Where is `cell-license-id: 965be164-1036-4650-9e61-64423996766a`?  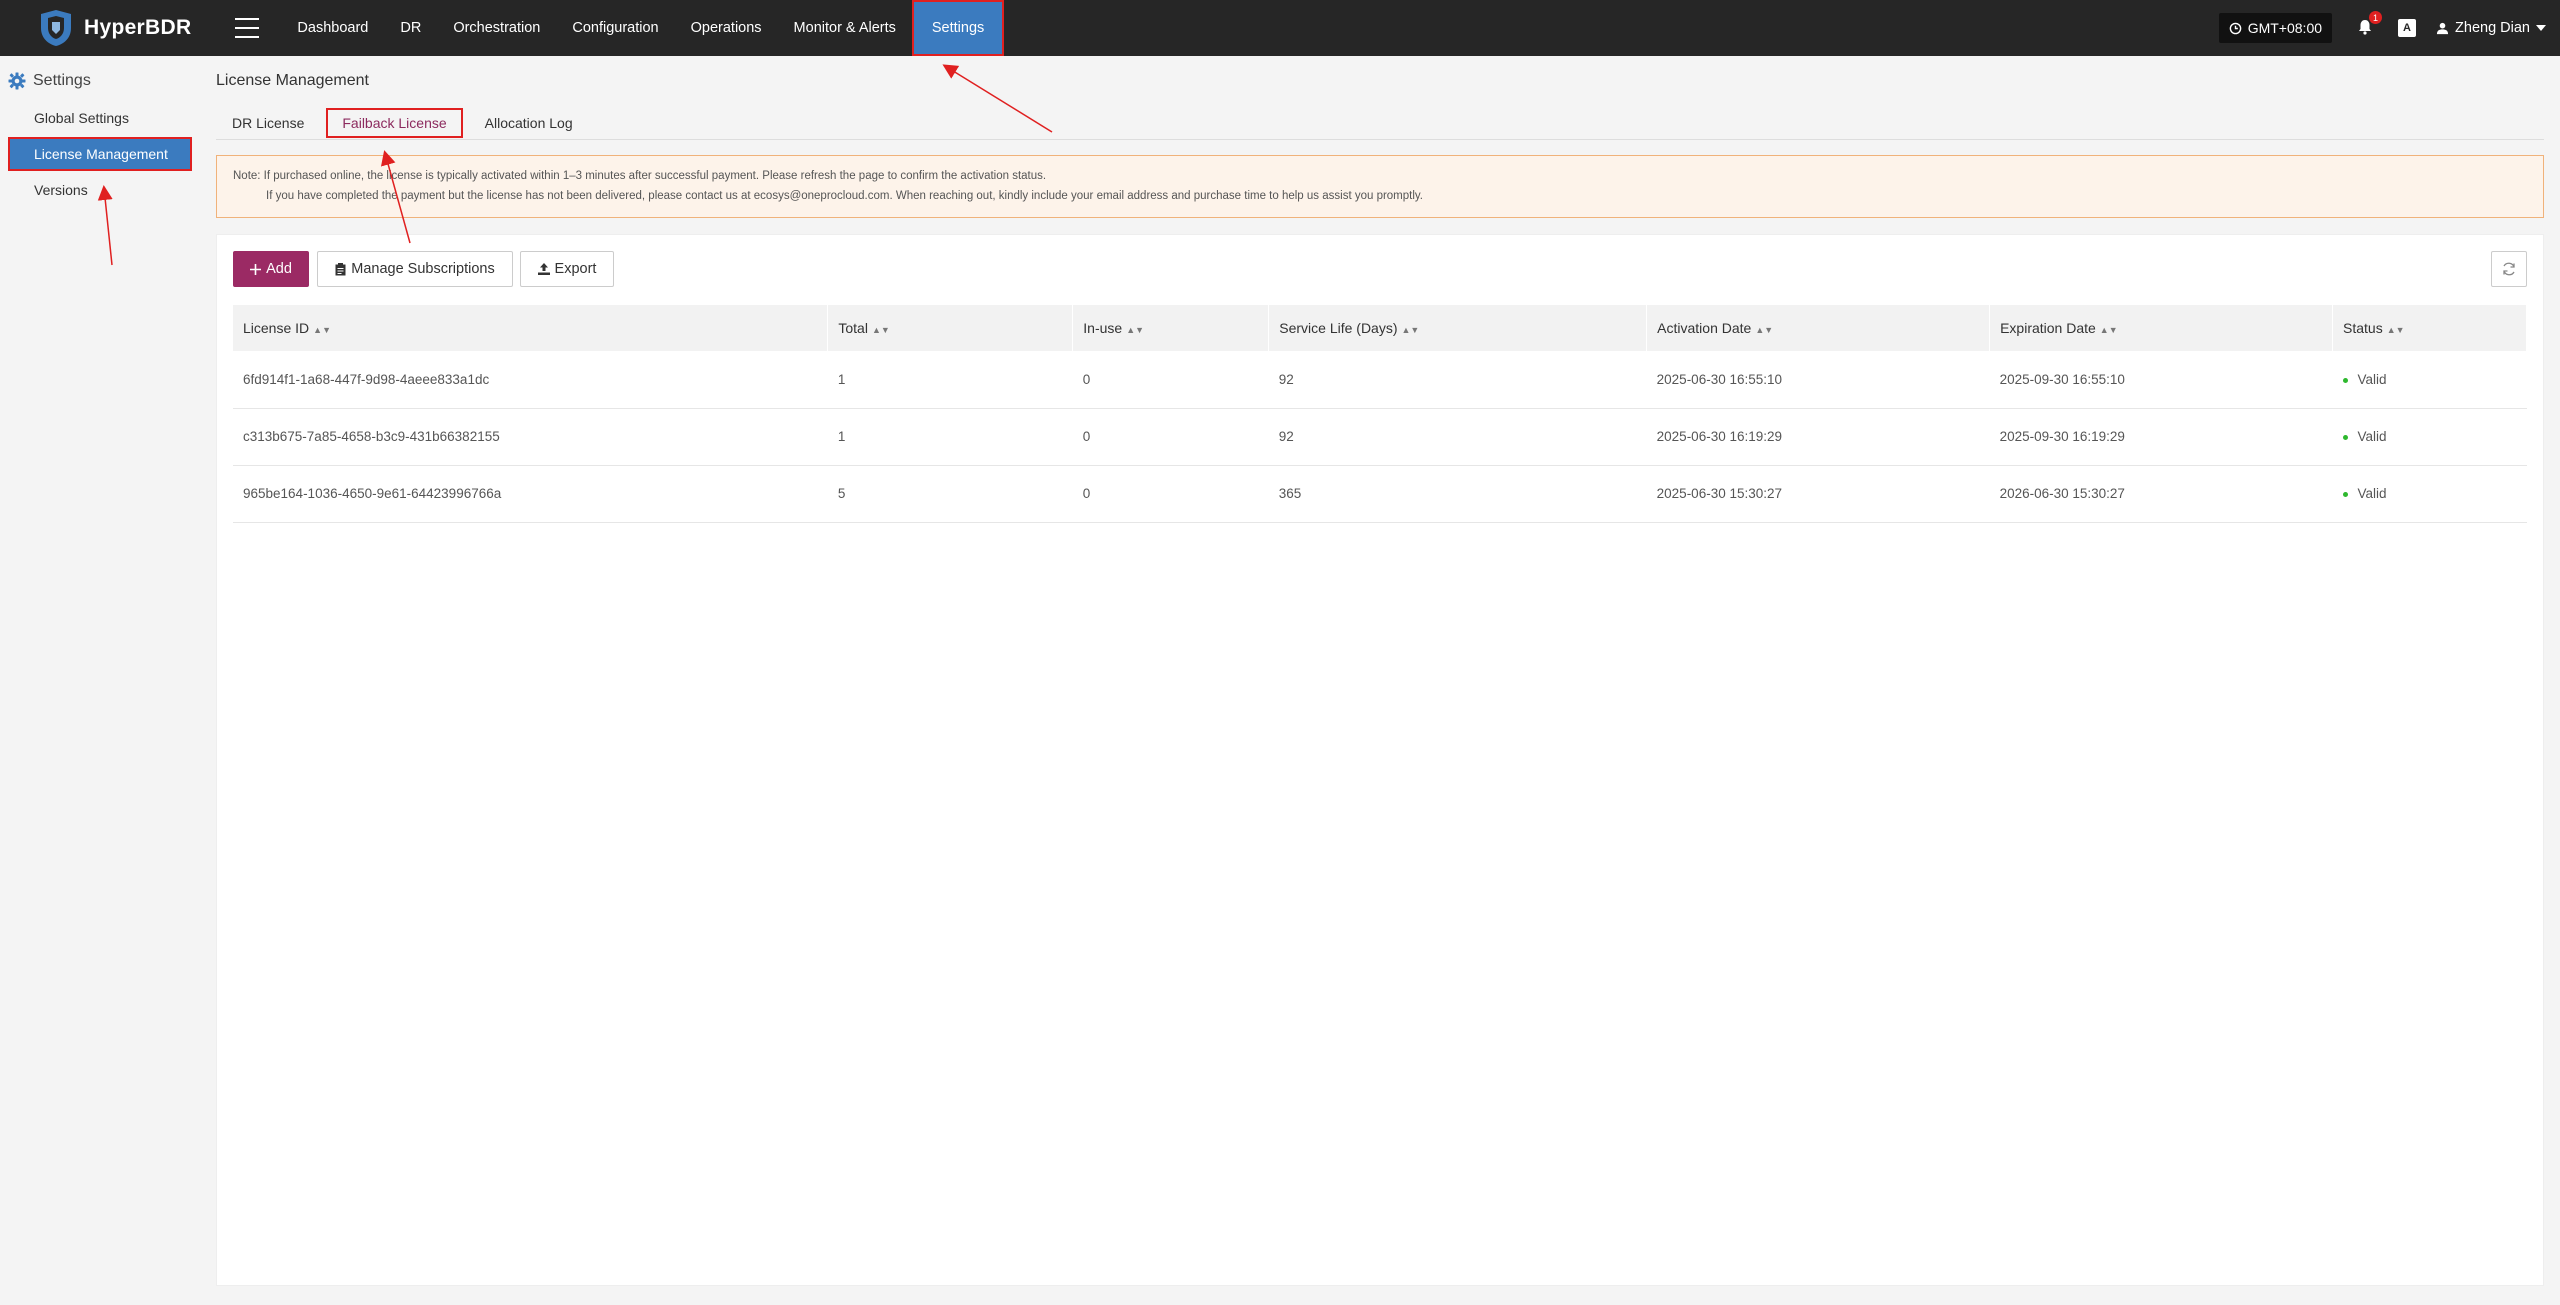
cell-license-id: 965be164-1036-4650-9e61-64423996766a is located at coordinates (372, 493).